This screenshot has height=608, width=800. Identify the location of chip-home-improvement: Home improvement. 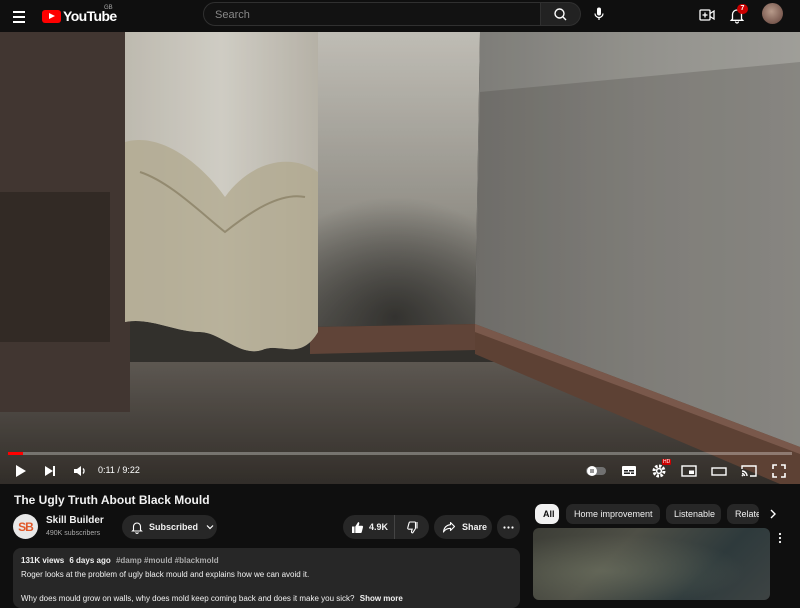
(613, 514).